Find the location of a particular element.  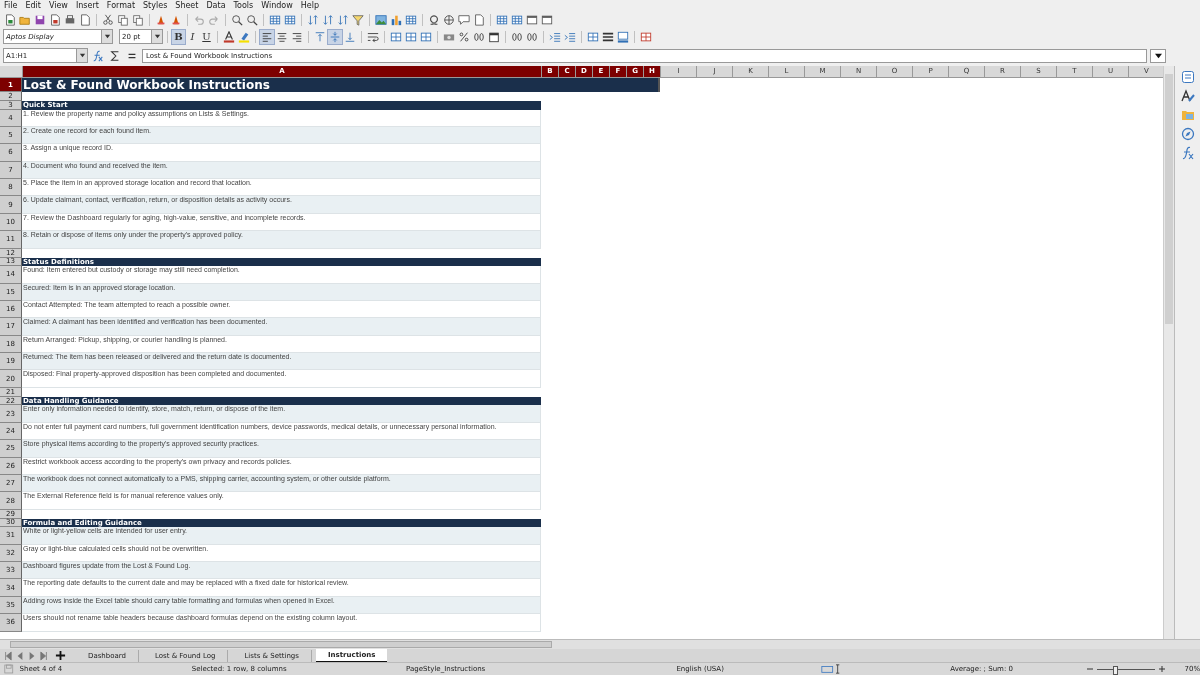

globe-icon is located at coordinates (449, 19).